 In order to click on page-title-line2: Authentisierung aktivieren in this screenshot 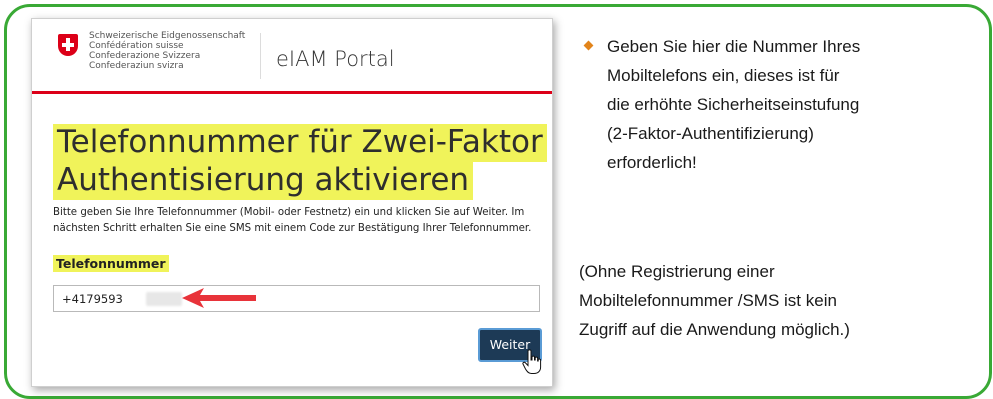, I will do `click(263, 181)`.